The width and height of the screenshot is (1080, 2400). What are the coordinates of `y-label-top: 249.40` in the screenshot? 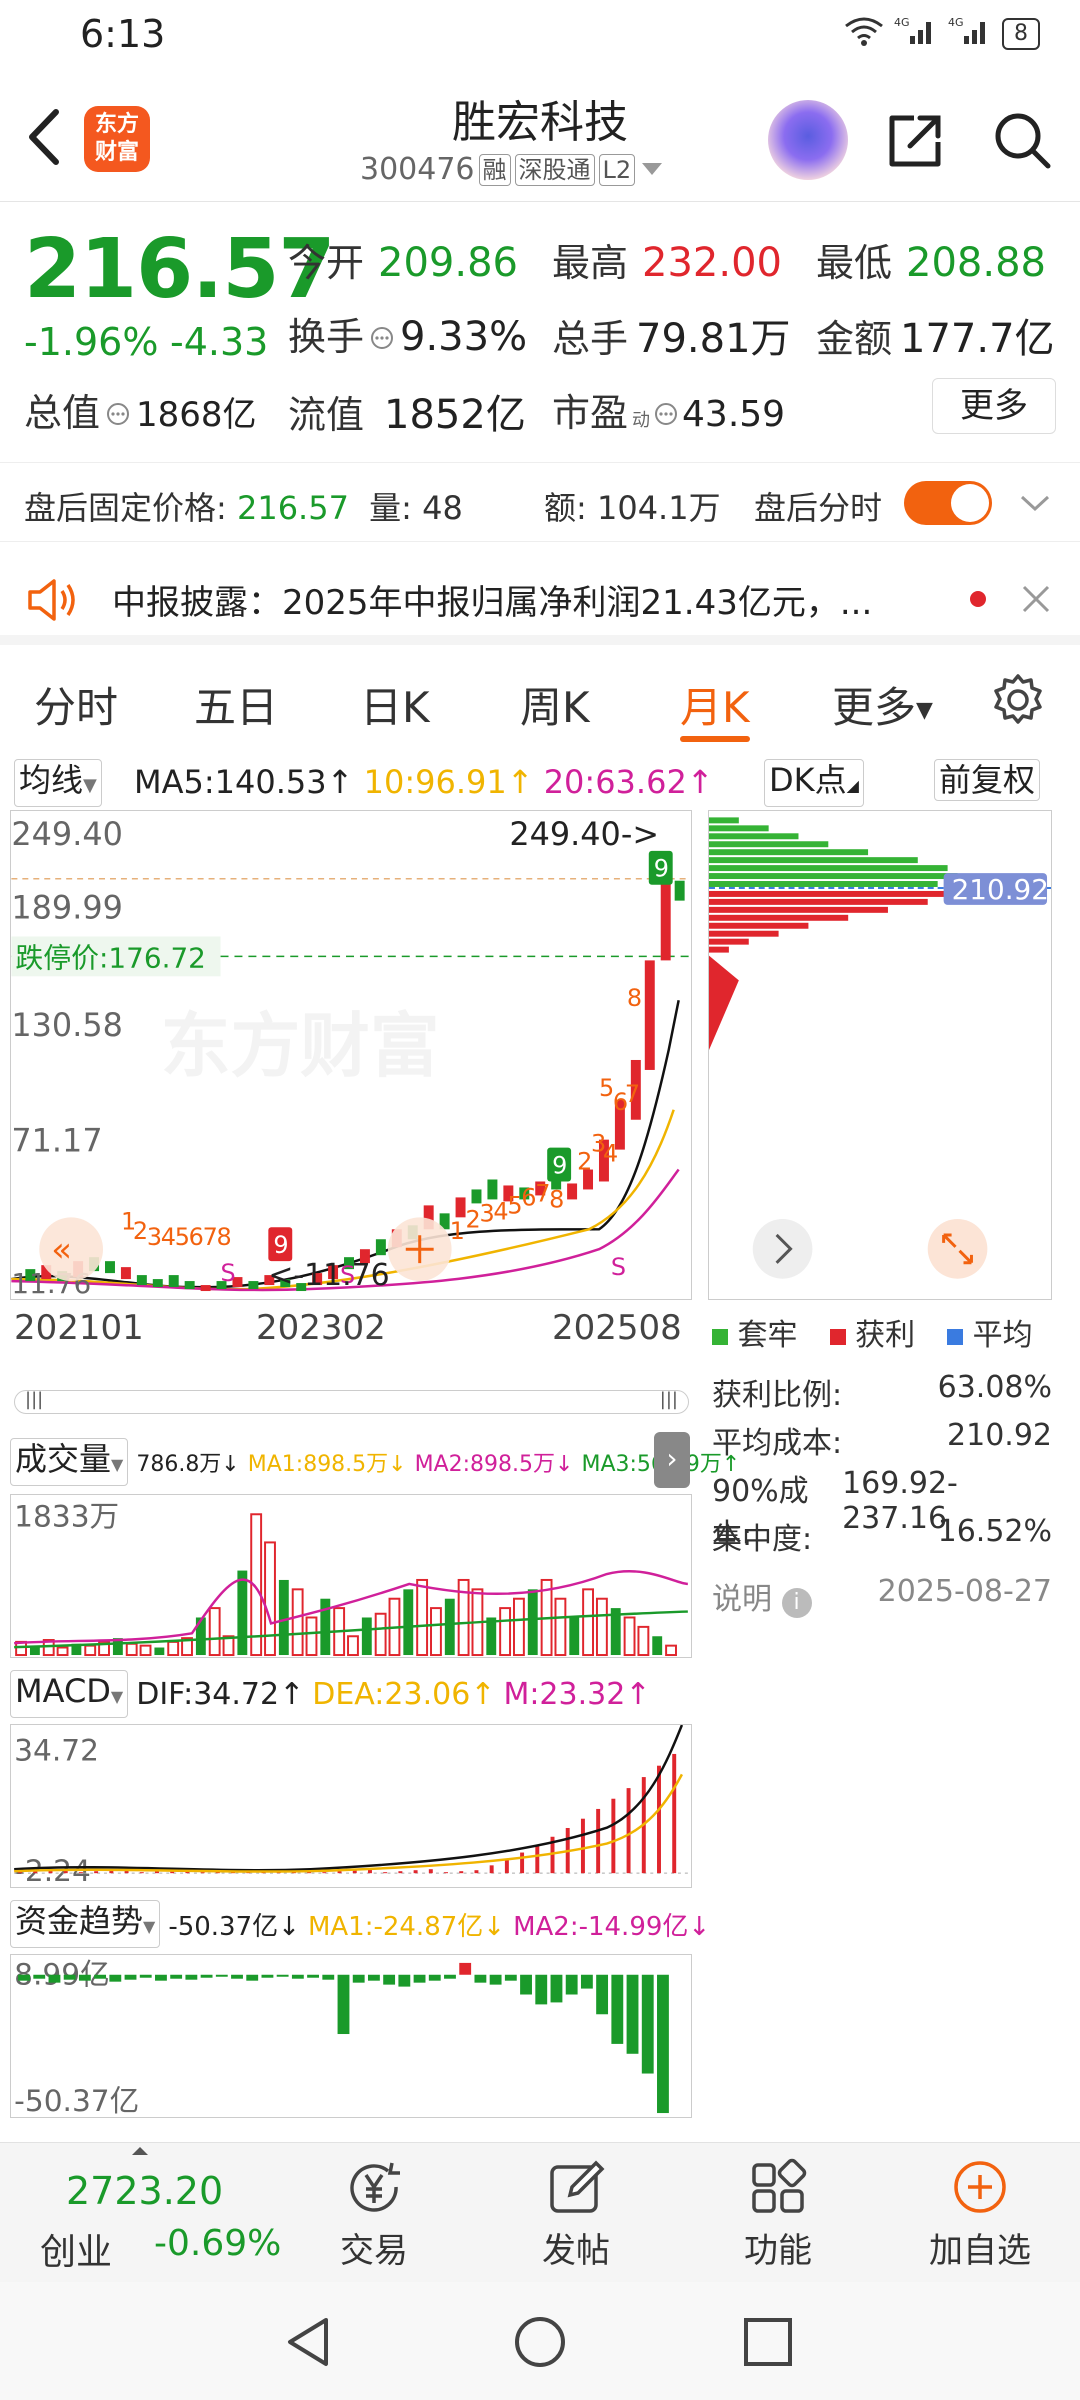 It's located at (66, 834).